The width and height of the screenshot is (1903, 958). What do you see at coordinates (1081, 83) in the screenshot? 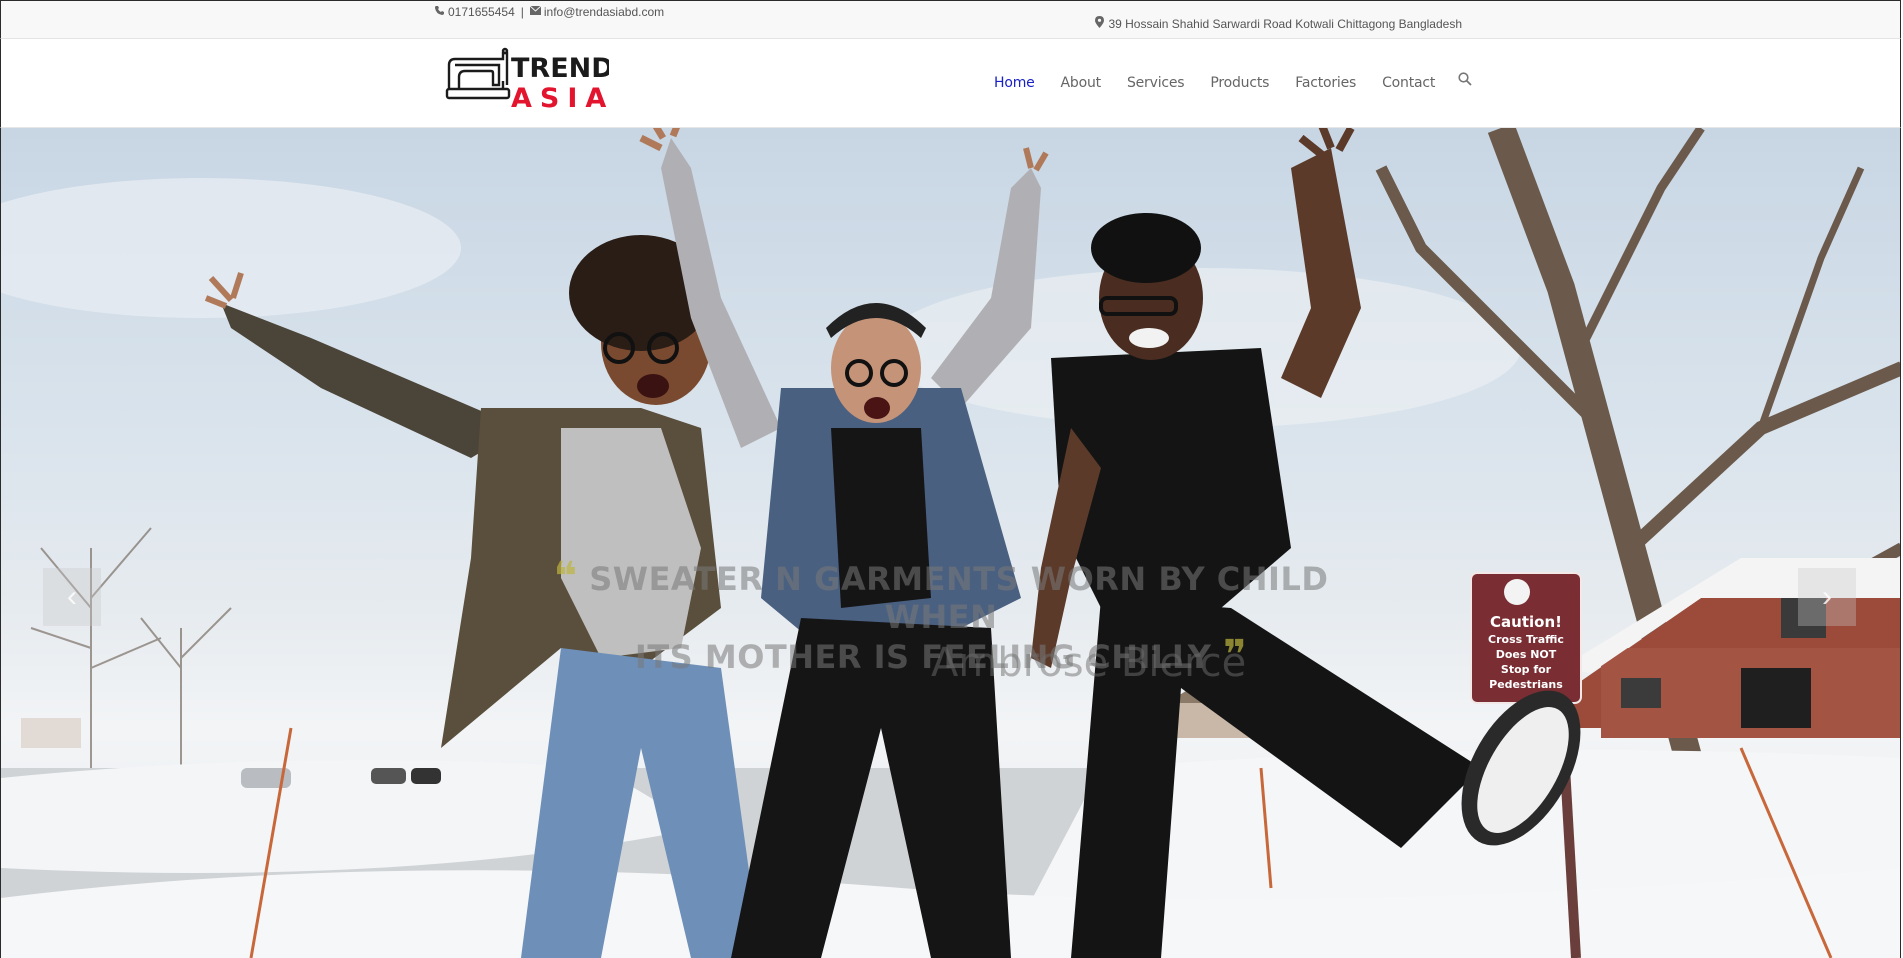
I see `nav-about: About` at bounding box center [1081, 83].